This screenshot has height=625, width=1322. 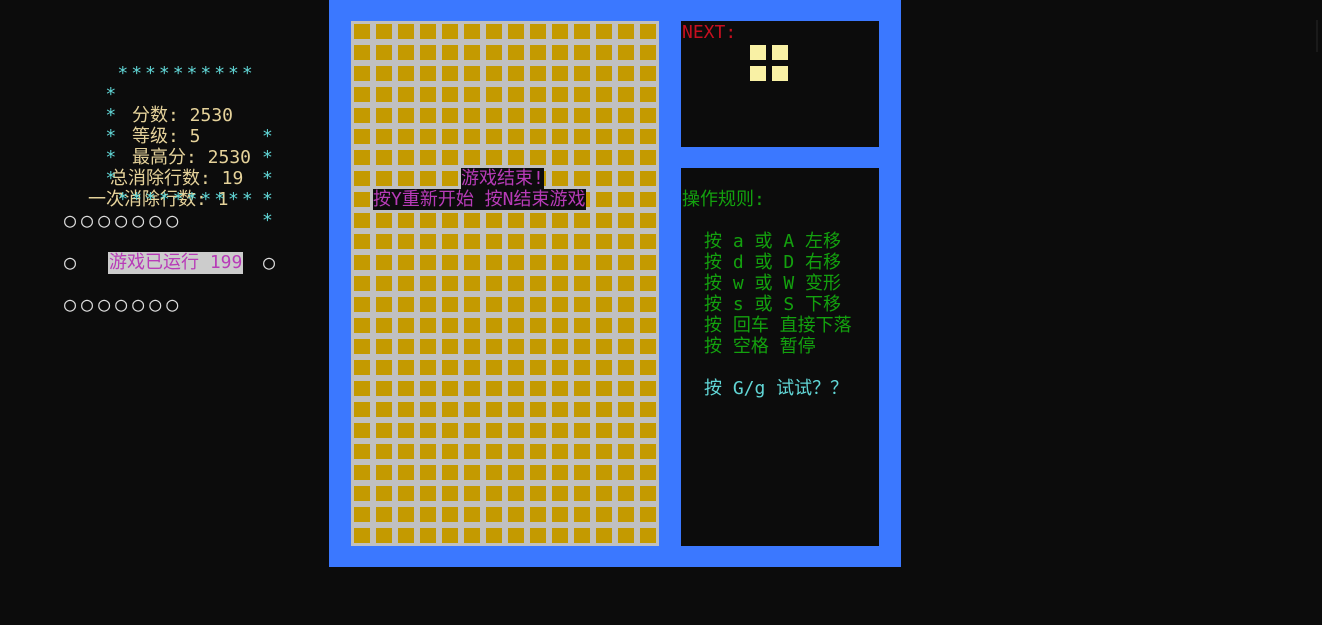 I want to click on circle-right: ○, so click(x=272, y=262).